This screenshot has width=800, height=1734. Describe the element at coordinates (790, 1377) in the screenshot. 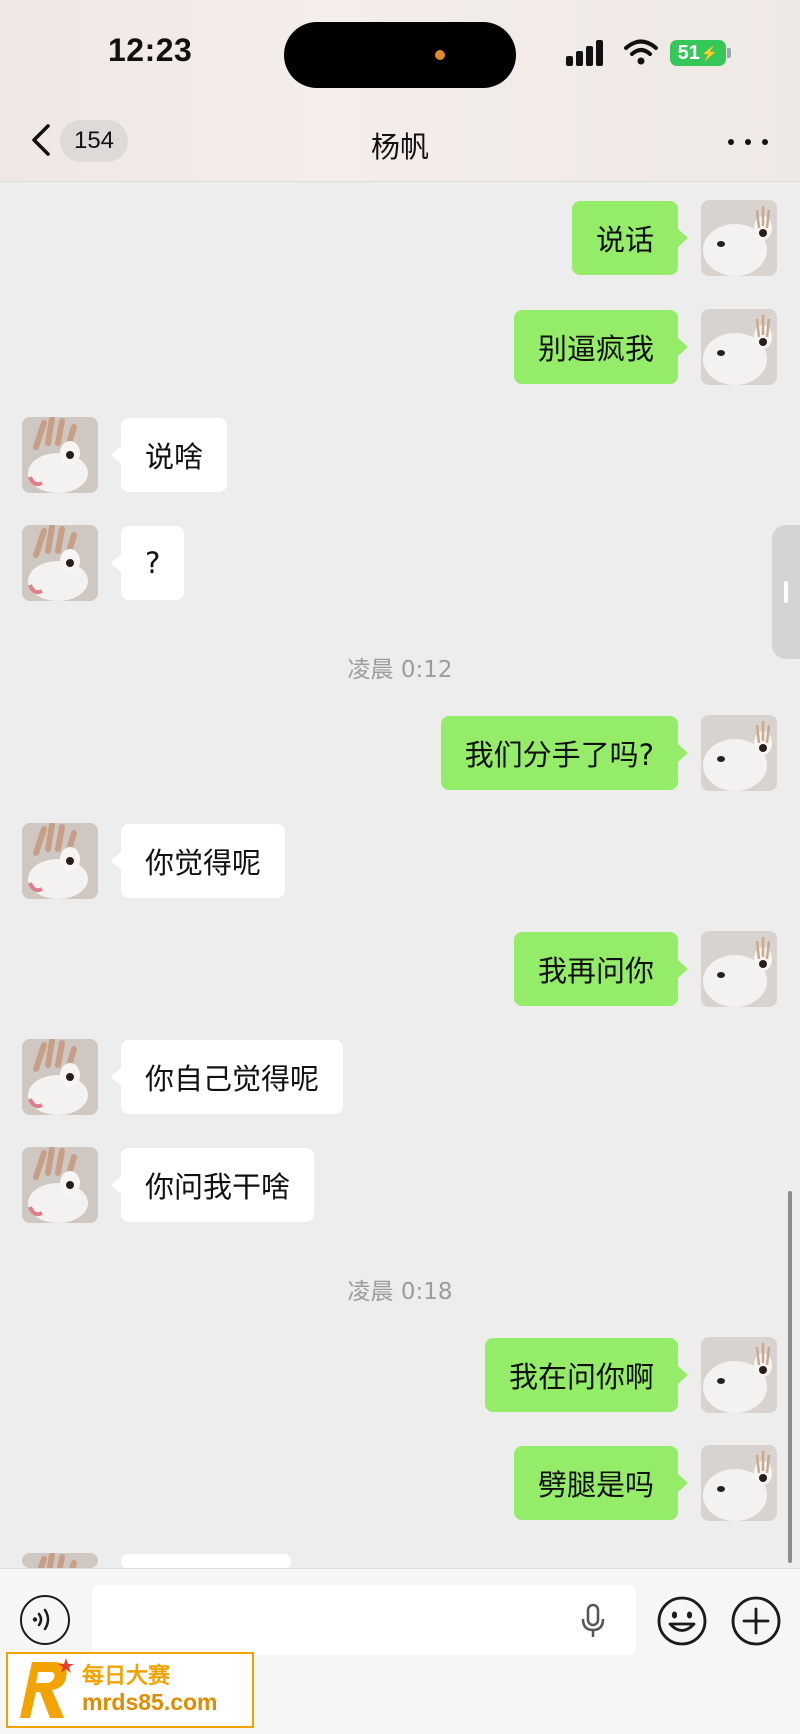

I see `scrollbar` at that location.